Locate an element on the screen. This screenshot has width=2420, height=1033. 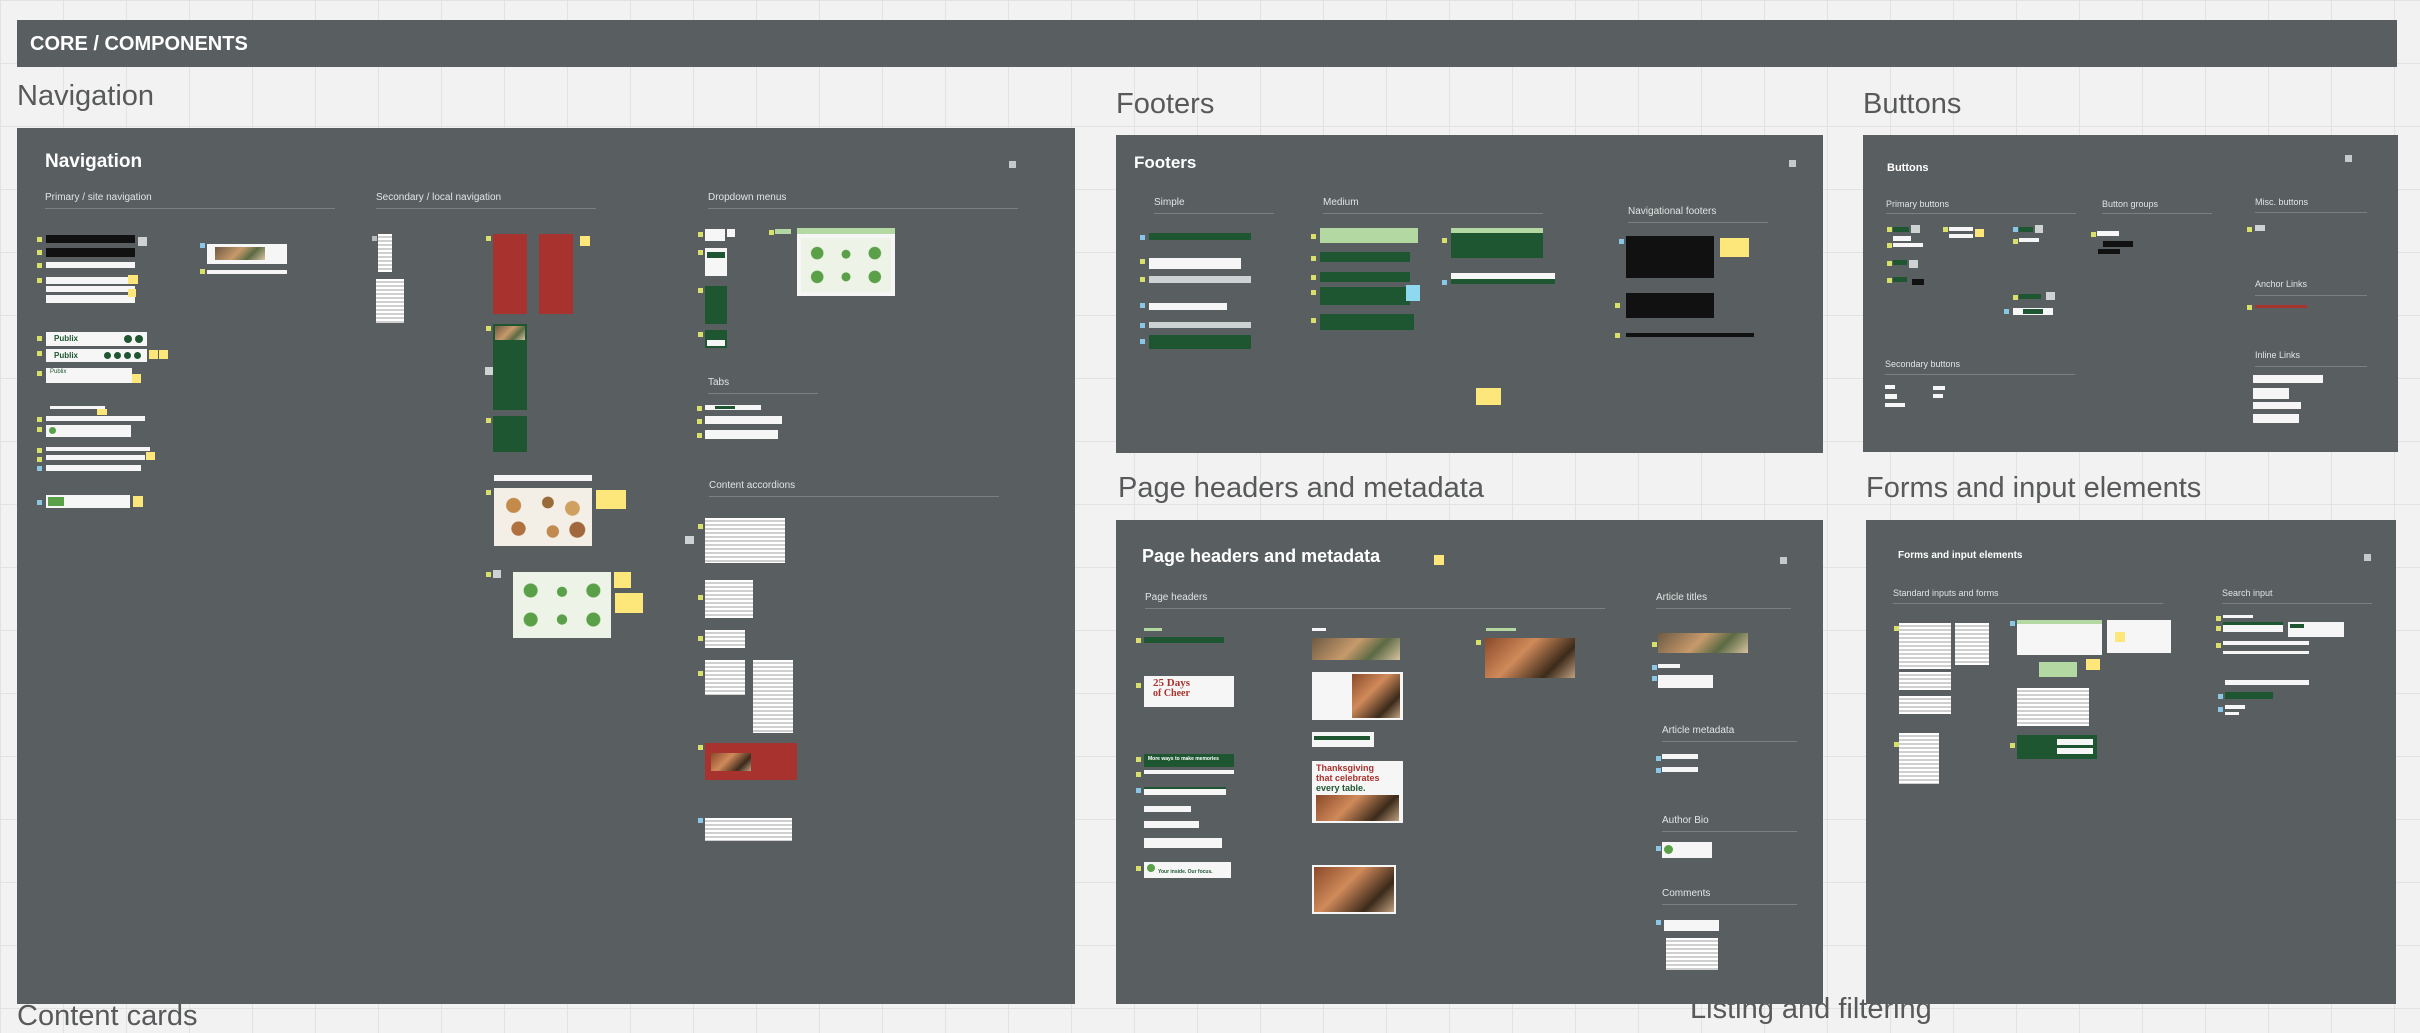
product-grid-thumbnail is located at coordinates (562, 605).